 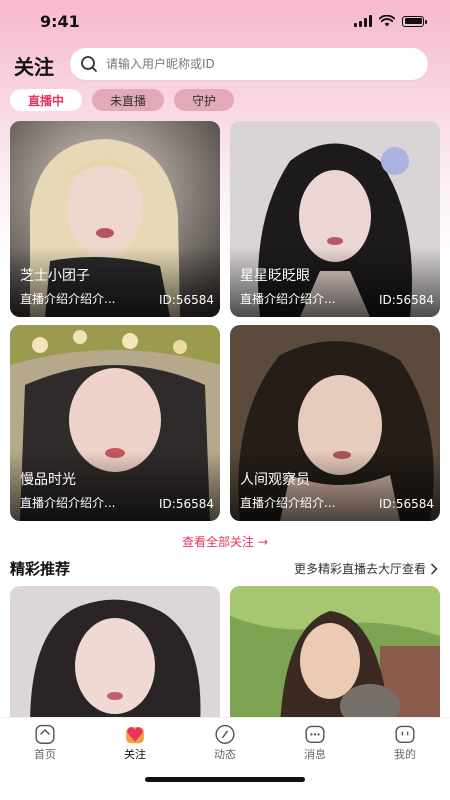 What do you see at coordinates (387, 21) in the screenshot?
I see `wifi-icon` at bounding box center [387, 21].